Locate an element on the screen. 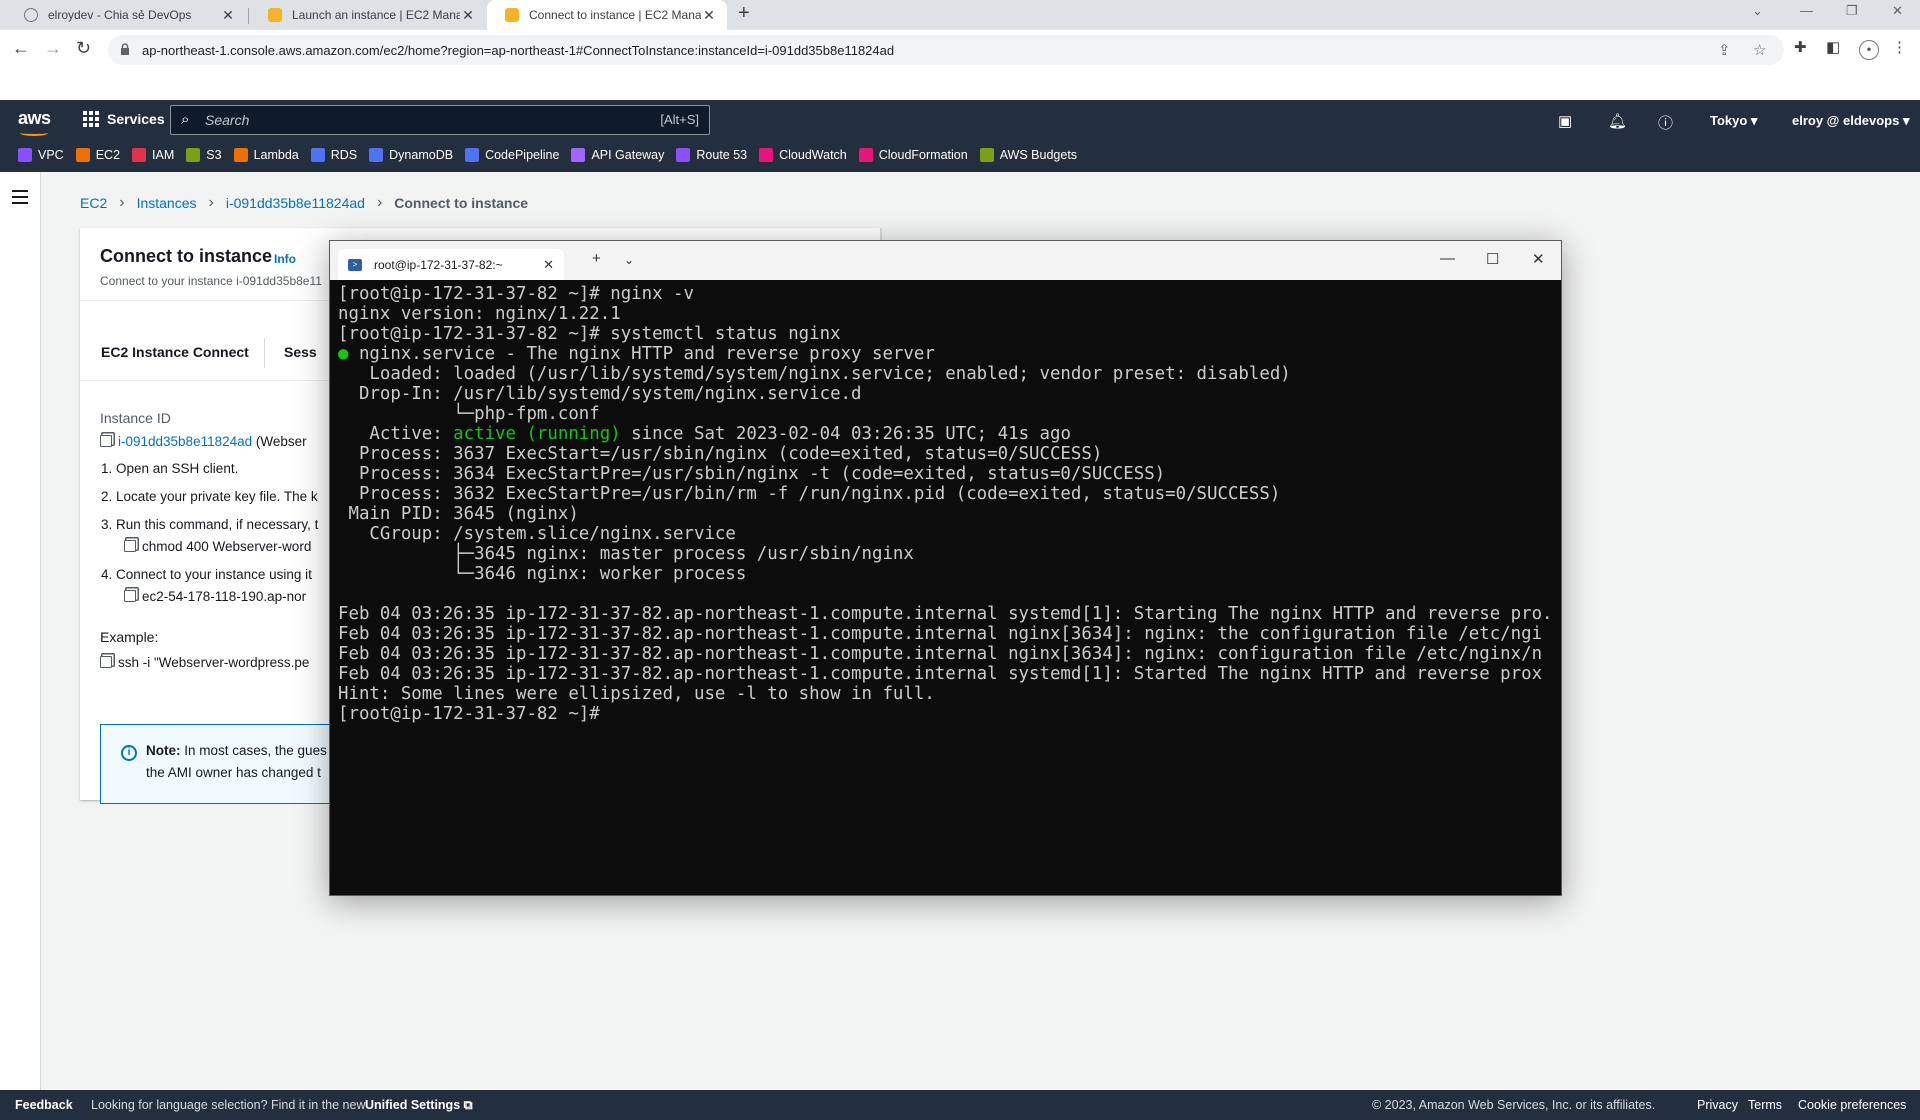 This screenshot has height=1120, width=1920. forward-icon: → is located at coordinates (53, 48).